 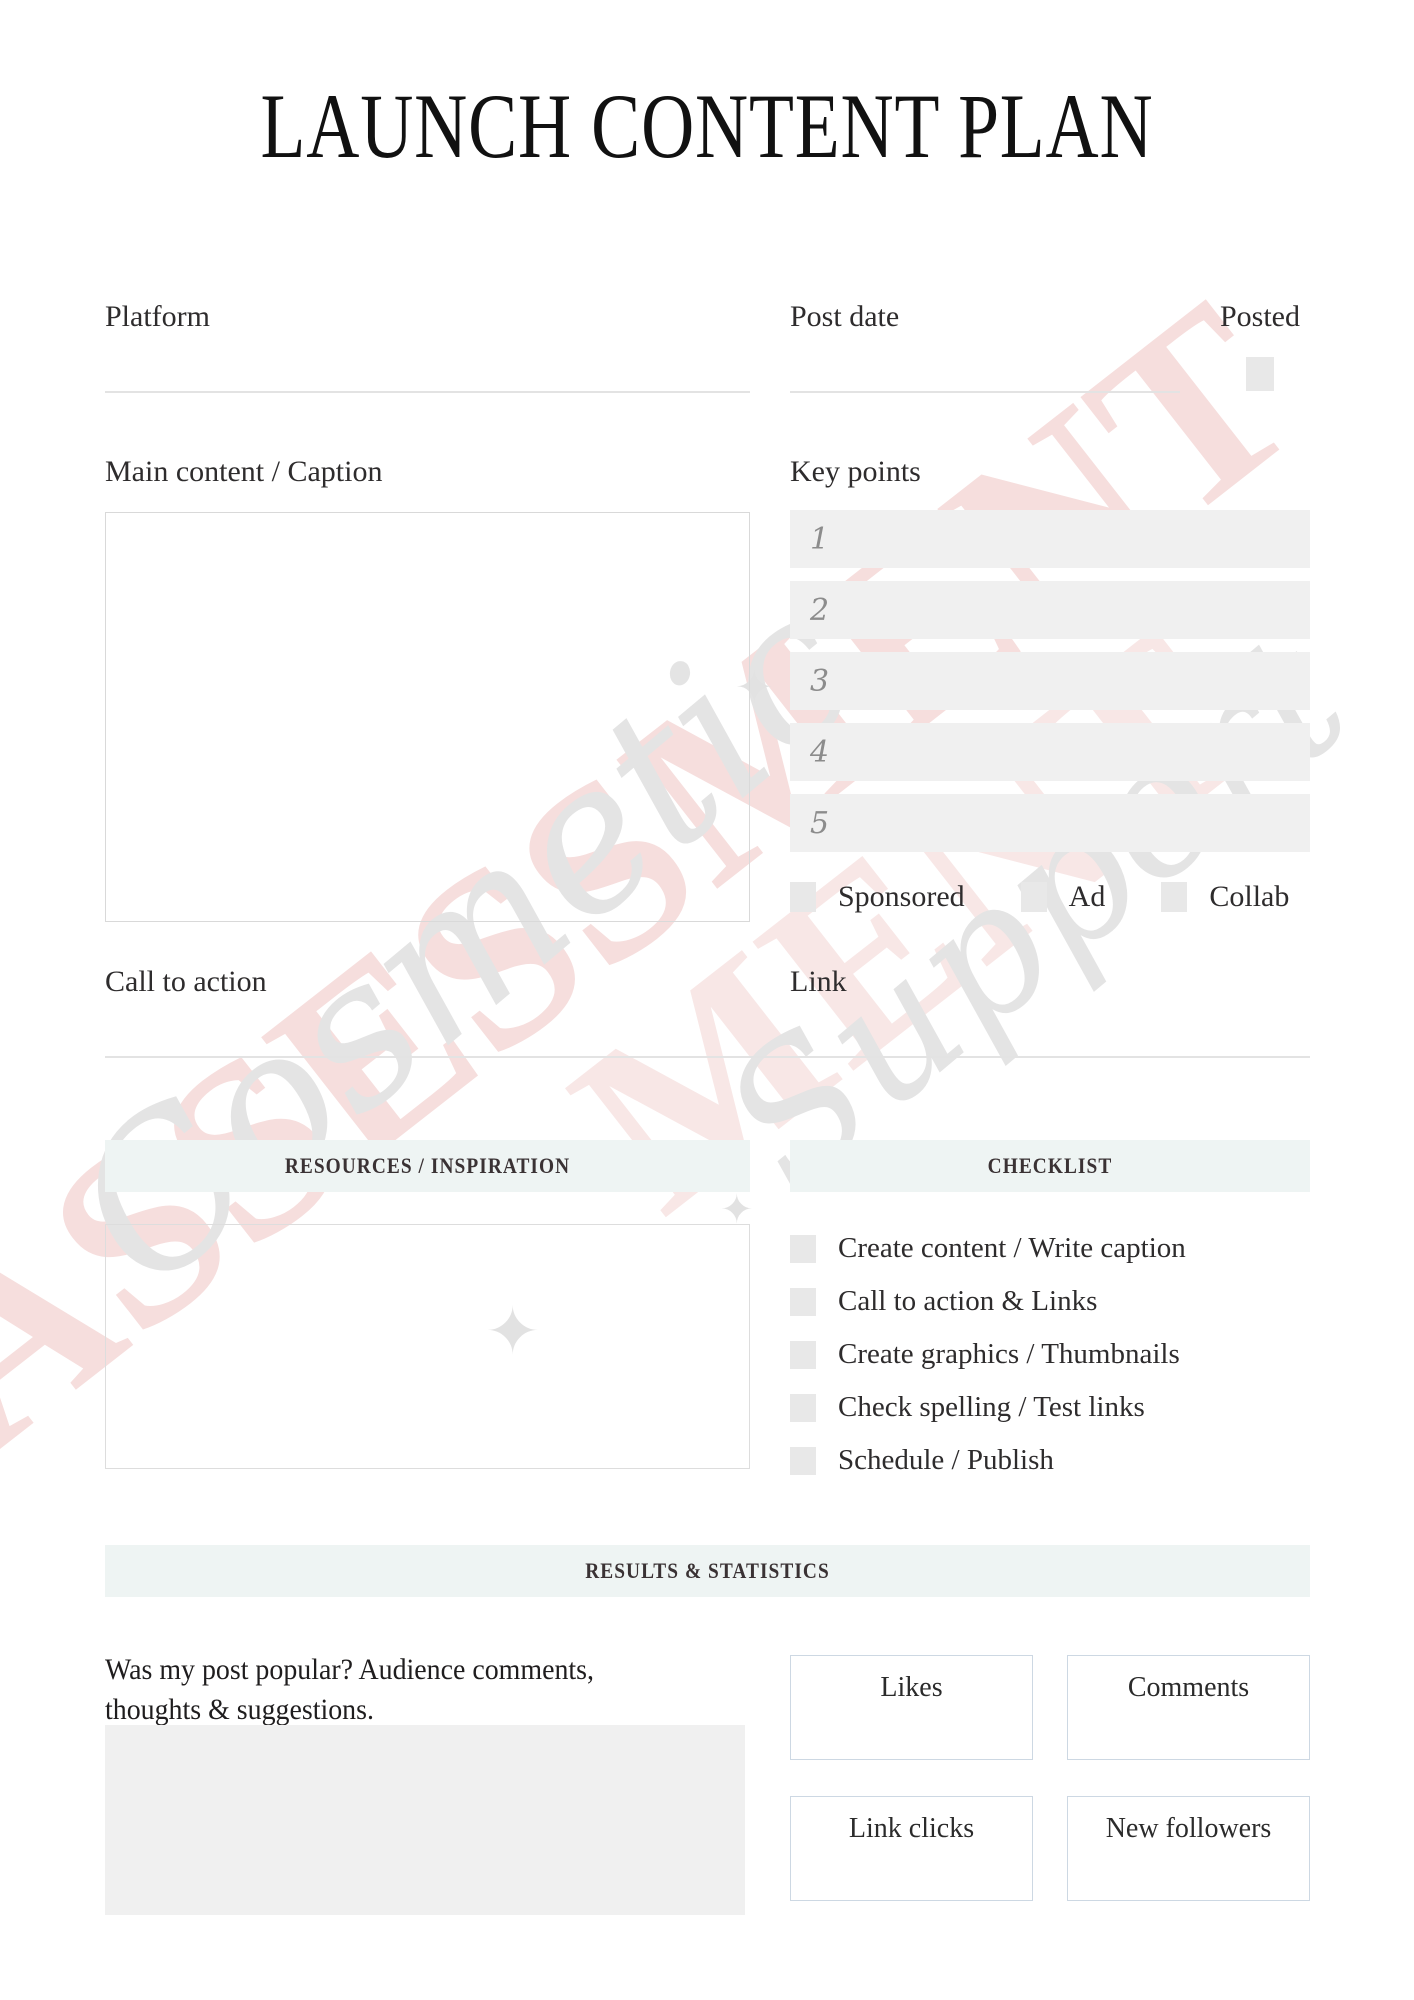 I want to click on tag-sponsored: Sponsored, so click(x=877, y=897).